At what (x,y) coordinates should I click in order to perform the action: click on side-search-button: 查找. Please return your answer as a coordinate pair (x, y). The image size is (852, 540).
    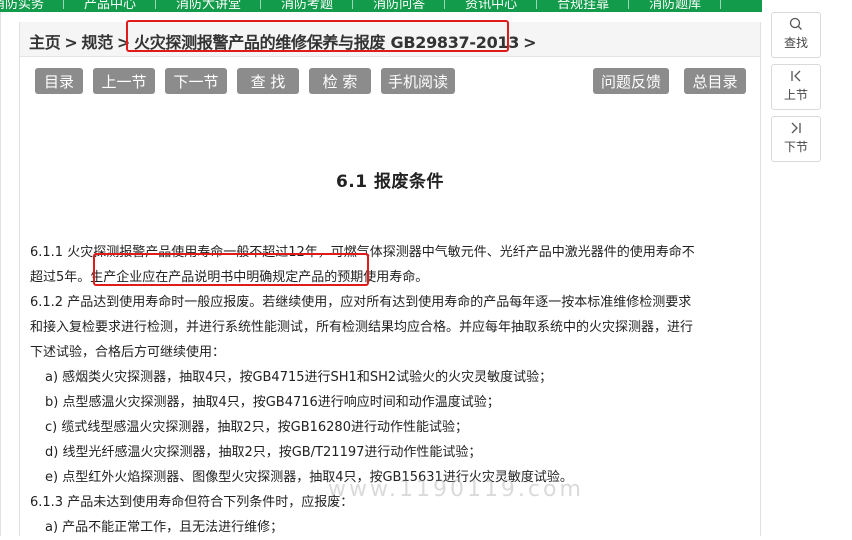
    Looking at the image, I should click on (796, 35).